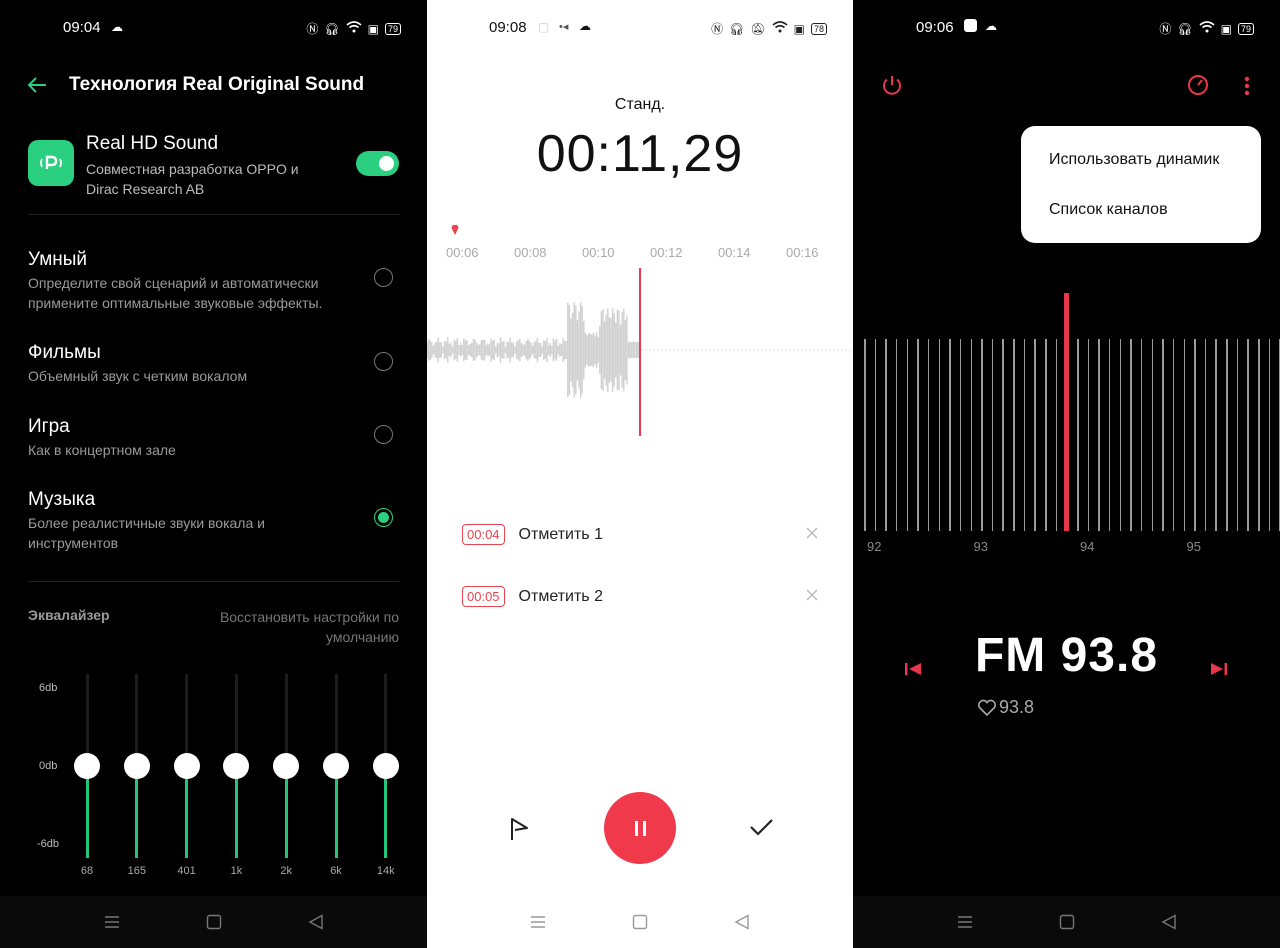 The width and height of the screenshot is (1280, 948). I want to click on next-station-button, so click(1219, 669).